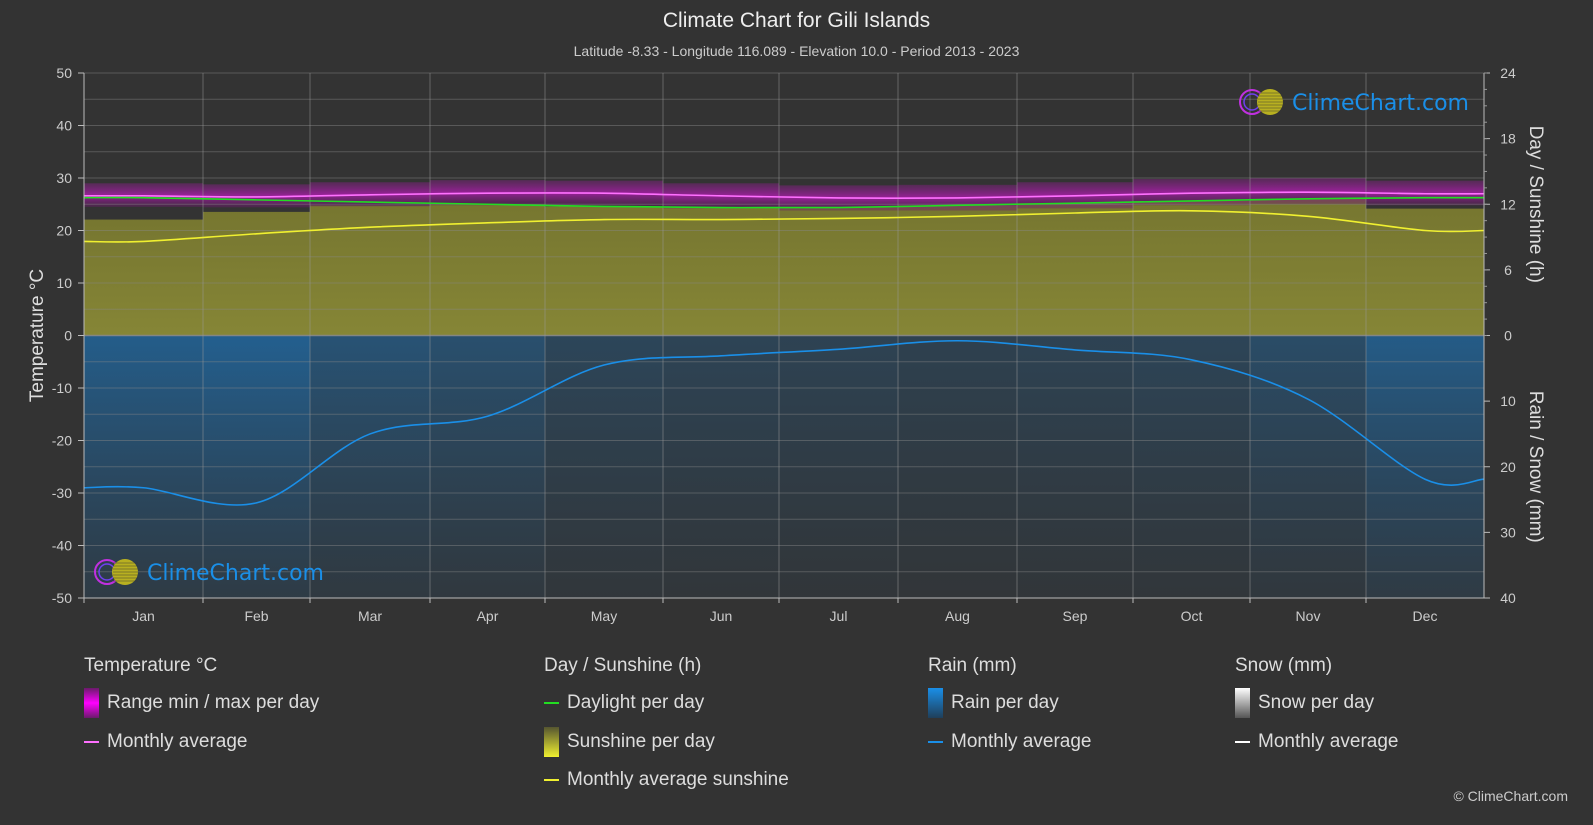 This screenshot has width=1593, height=825. Describe the element at coordinates (91, 703) in the screenshot. I see `magenta-gradient-bar-icon` at that location.